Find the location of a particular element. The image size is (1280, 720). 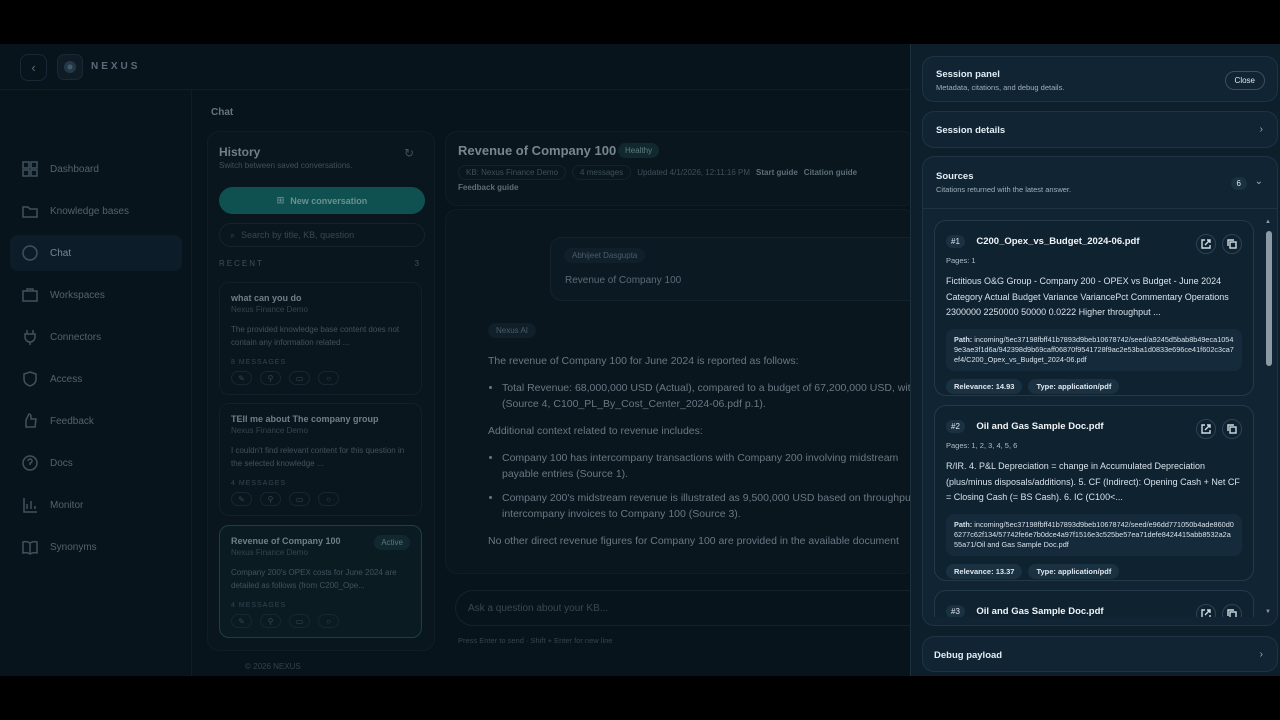

source-card: #3 Oil and Gas Sample Doc.pdf is located at coordinates (1094, 603).